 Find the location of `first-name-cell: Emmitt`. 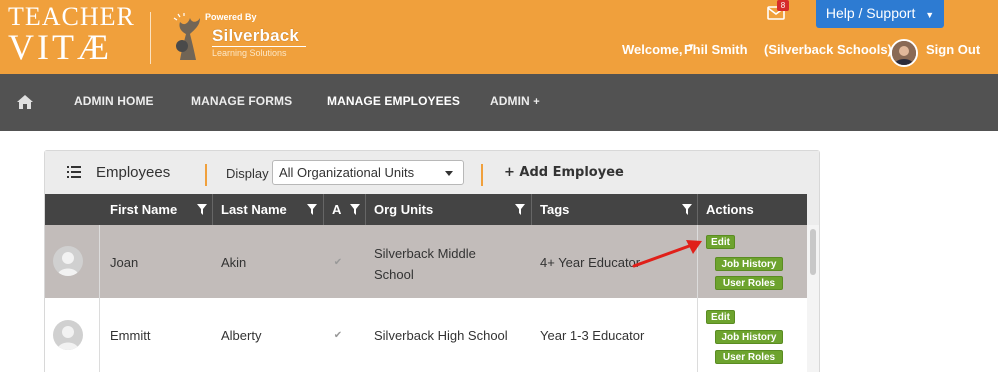

first-name-cell: Emmitt is located at coordinates (130, 335).